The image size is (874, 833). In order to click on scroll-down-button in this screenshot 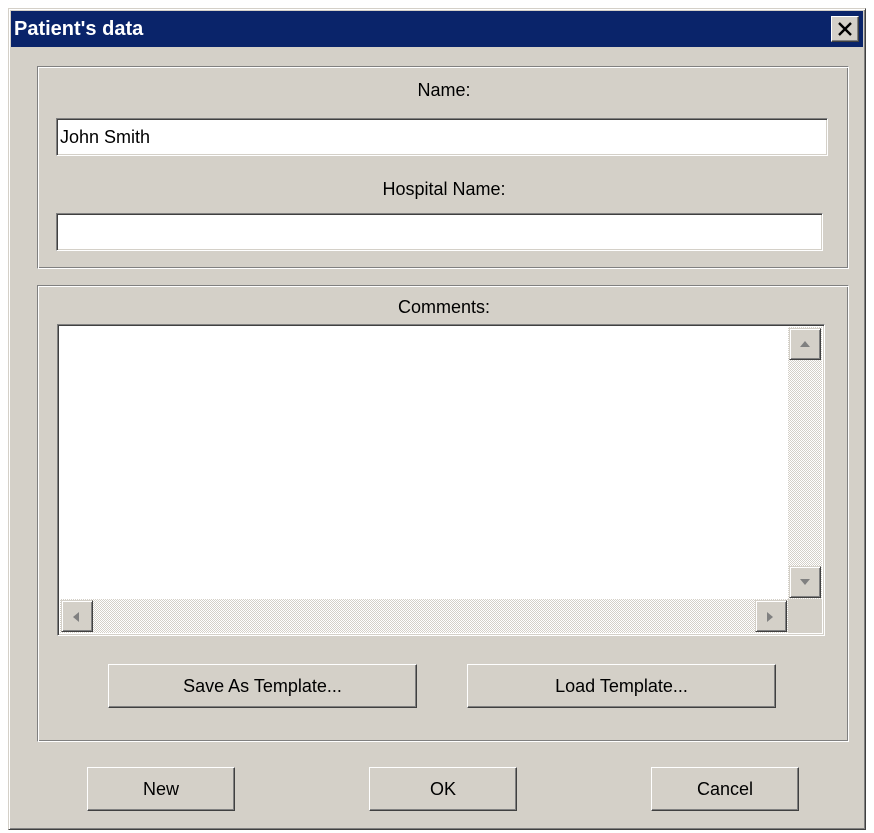, I will do `click(805, 582)`.